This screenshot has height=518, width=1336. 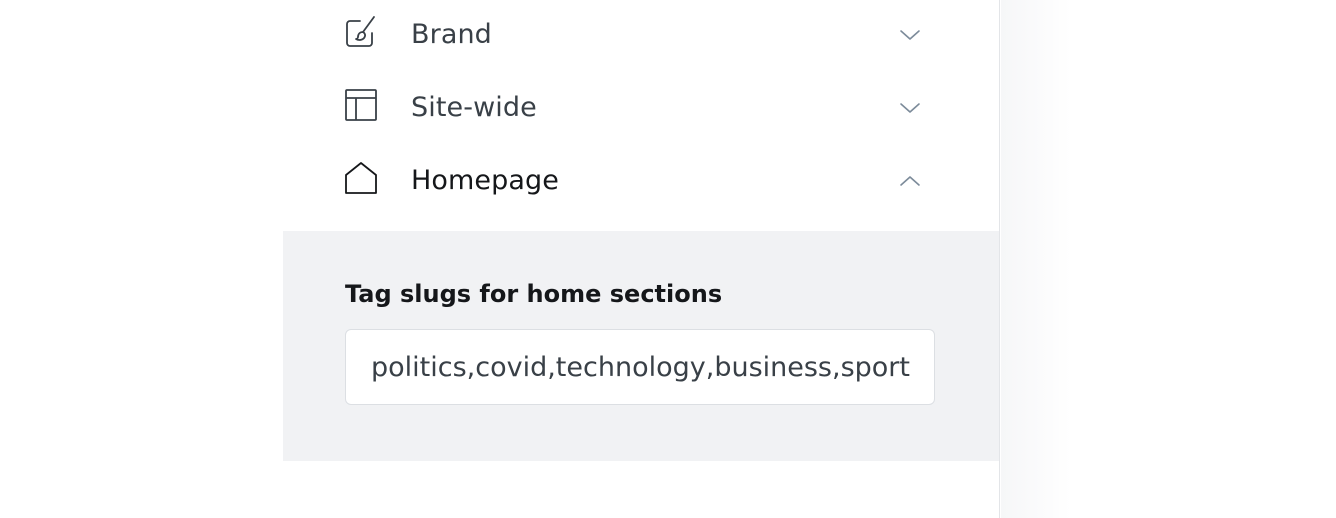 What do you see at coordinates (361, 105) in the screenshot?
I see `layout-icon` at bounding box center [361, 105].